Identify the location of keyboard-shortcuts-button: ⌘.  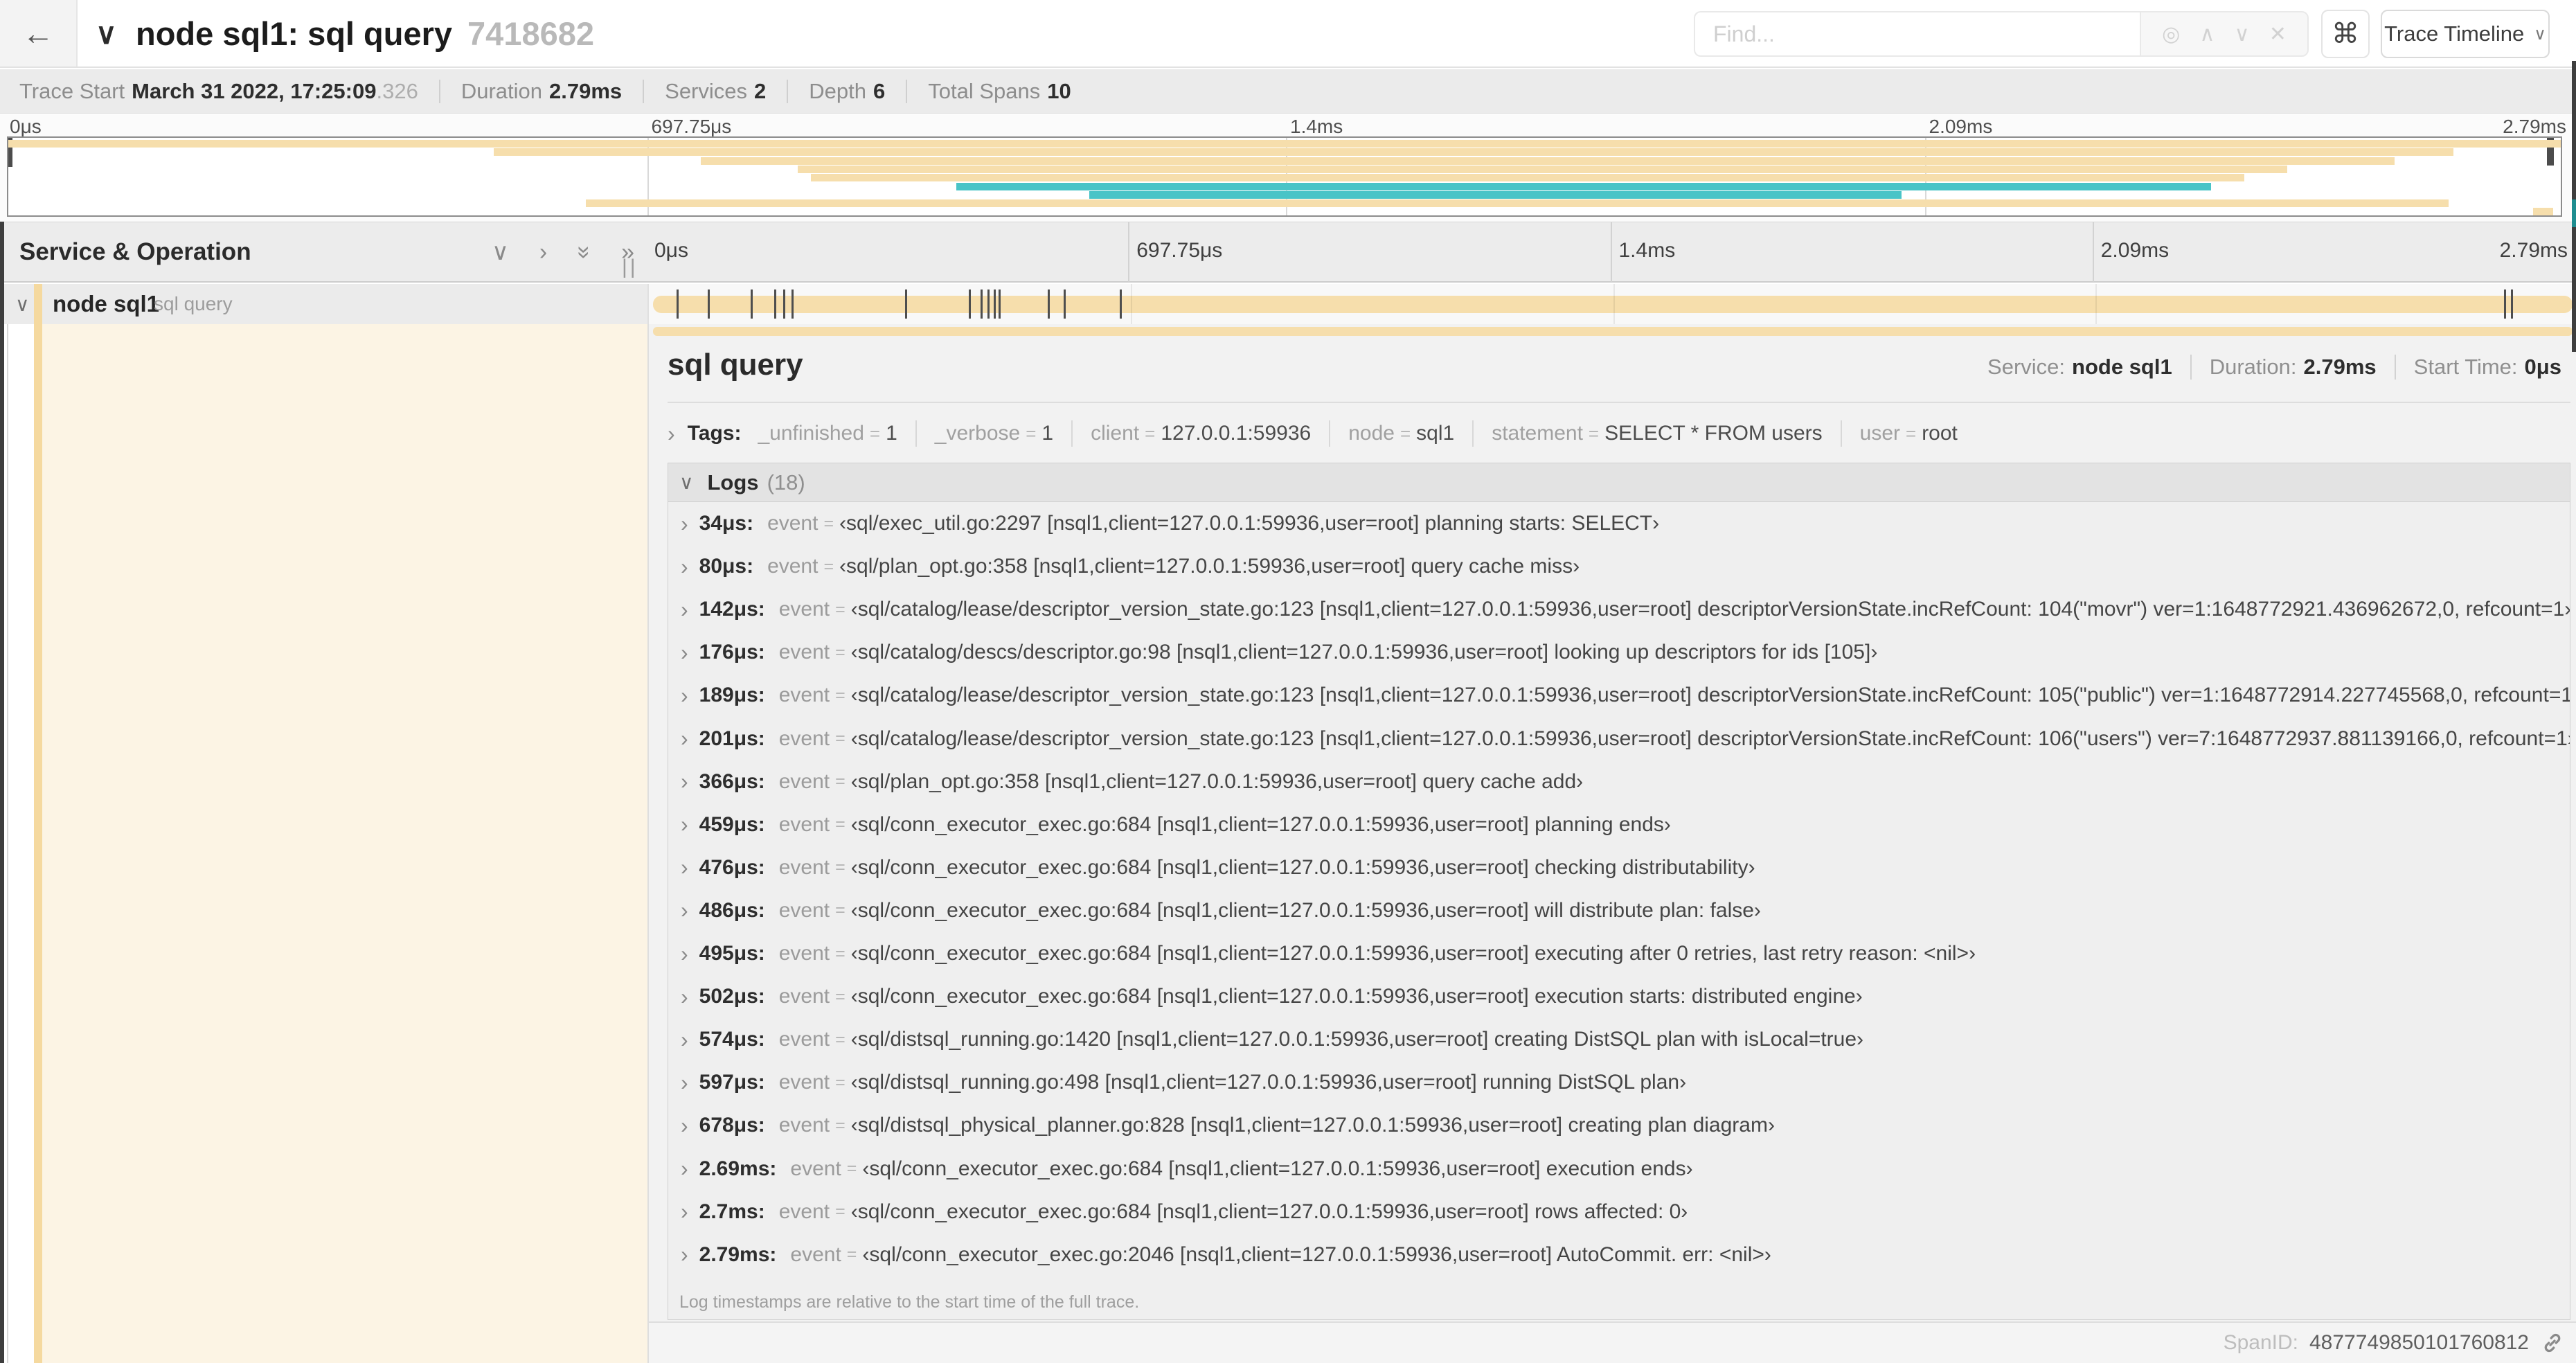
(2346, 34).